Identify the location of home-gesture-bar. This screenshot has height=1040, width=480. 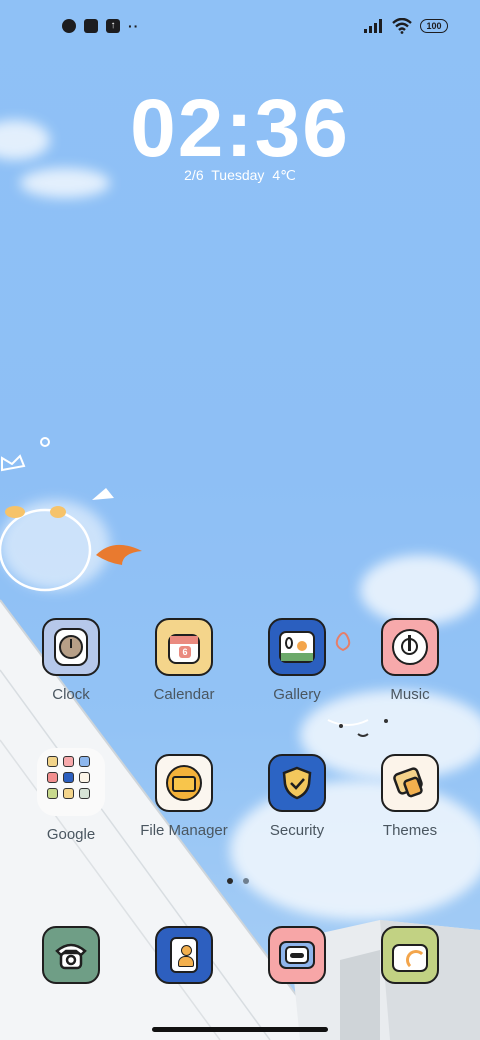
(240, 1029).